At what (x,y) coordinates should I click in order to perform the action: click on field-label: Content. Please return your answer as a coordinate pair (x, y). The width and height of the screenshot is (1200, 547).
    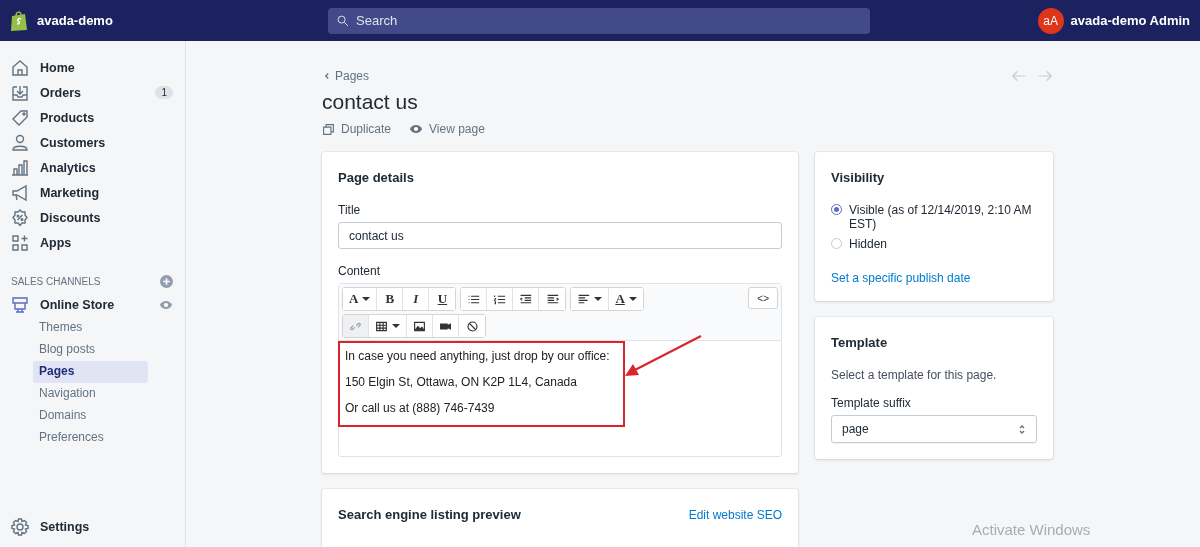
    Looking at the image, I should click on (360, 271).